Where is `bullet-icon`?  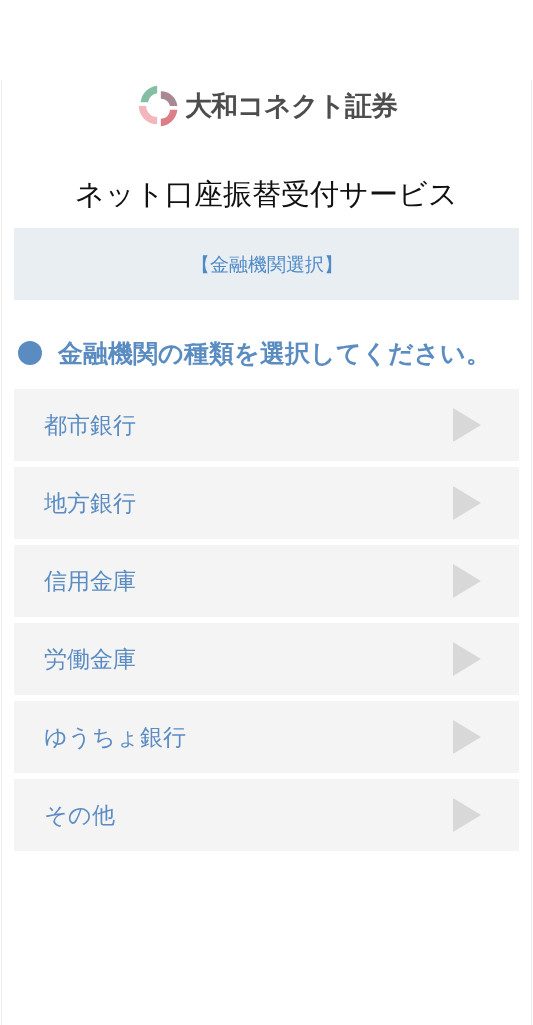 bullet-icon is located at coordinates (30, 353).